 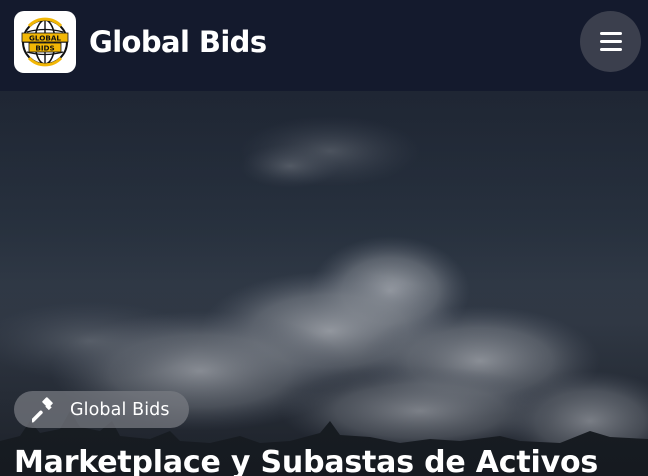 I want to click on hamburger-menu-button, so click(x=610, y=41).